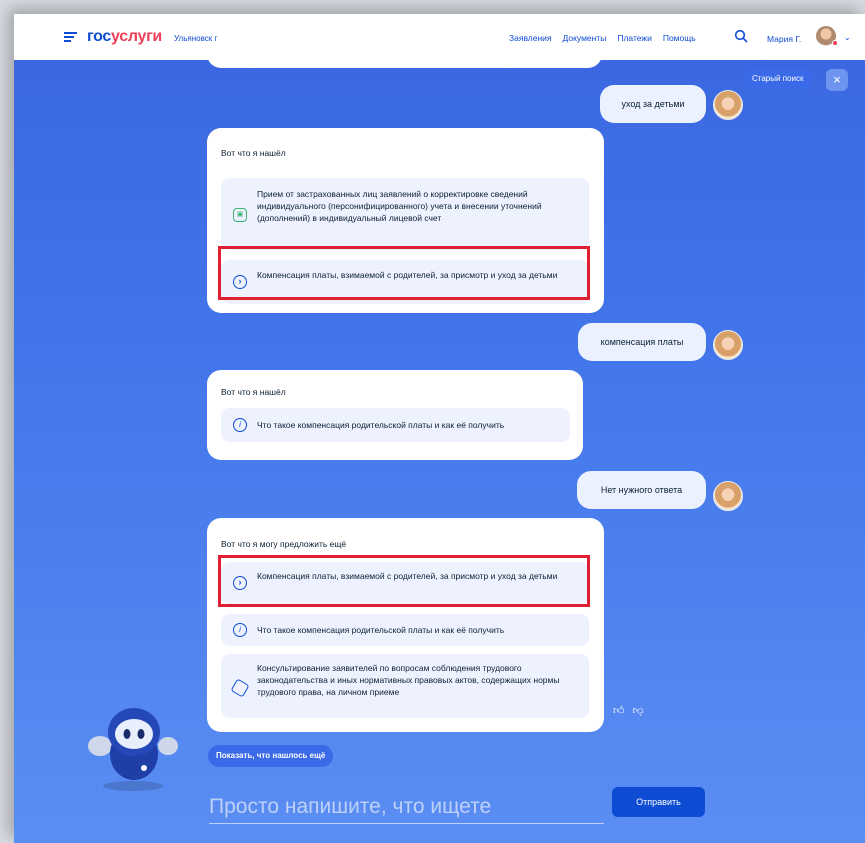 The height and width of the screenshot is (843, 865). What do you see at coordinates (619, 710) in the screenshot?
I see `thumbs-up-icon: 👍︎` at bounding box center [619, 710].